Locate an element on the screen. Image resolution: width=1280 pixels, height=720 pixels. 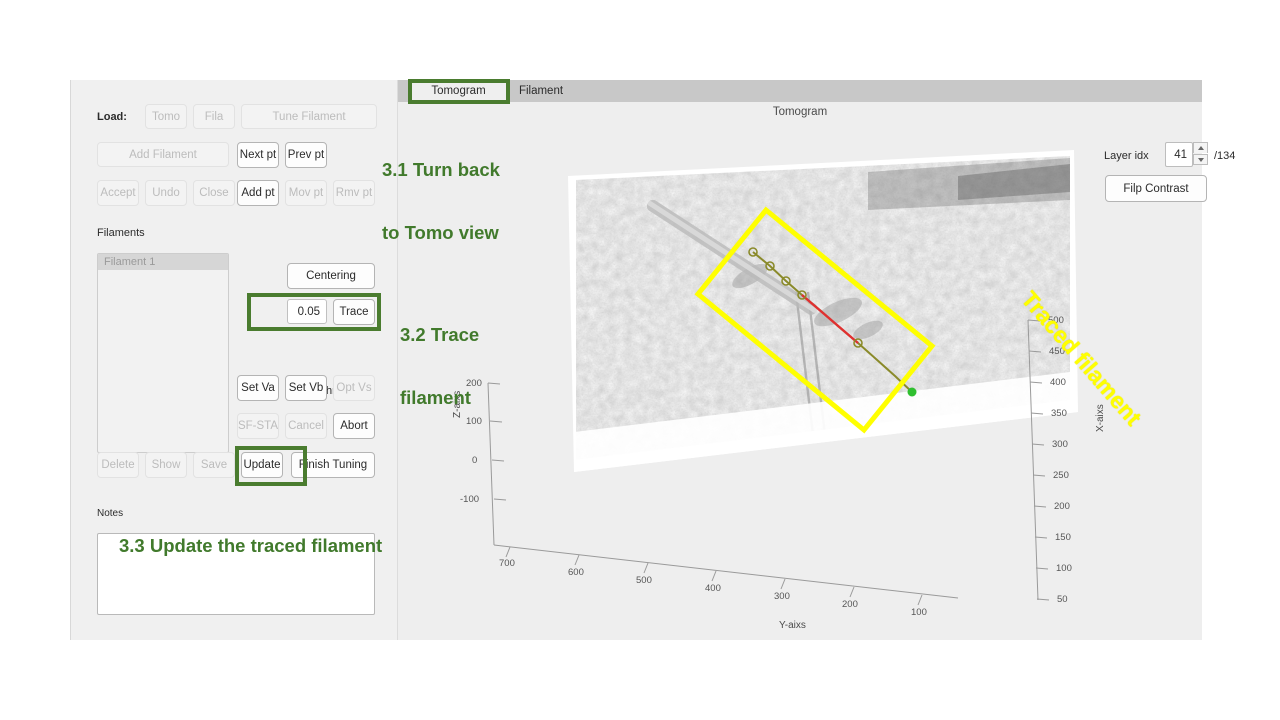
y-tick-2: 500 is located at coordinates (644, 580).